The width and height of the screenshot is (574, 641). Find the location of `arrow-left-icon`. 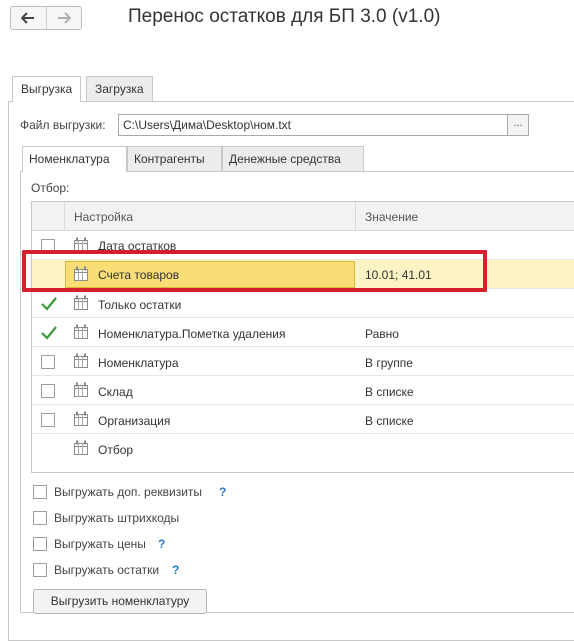

arrow-left-icon is located at coordinates (28, 18).